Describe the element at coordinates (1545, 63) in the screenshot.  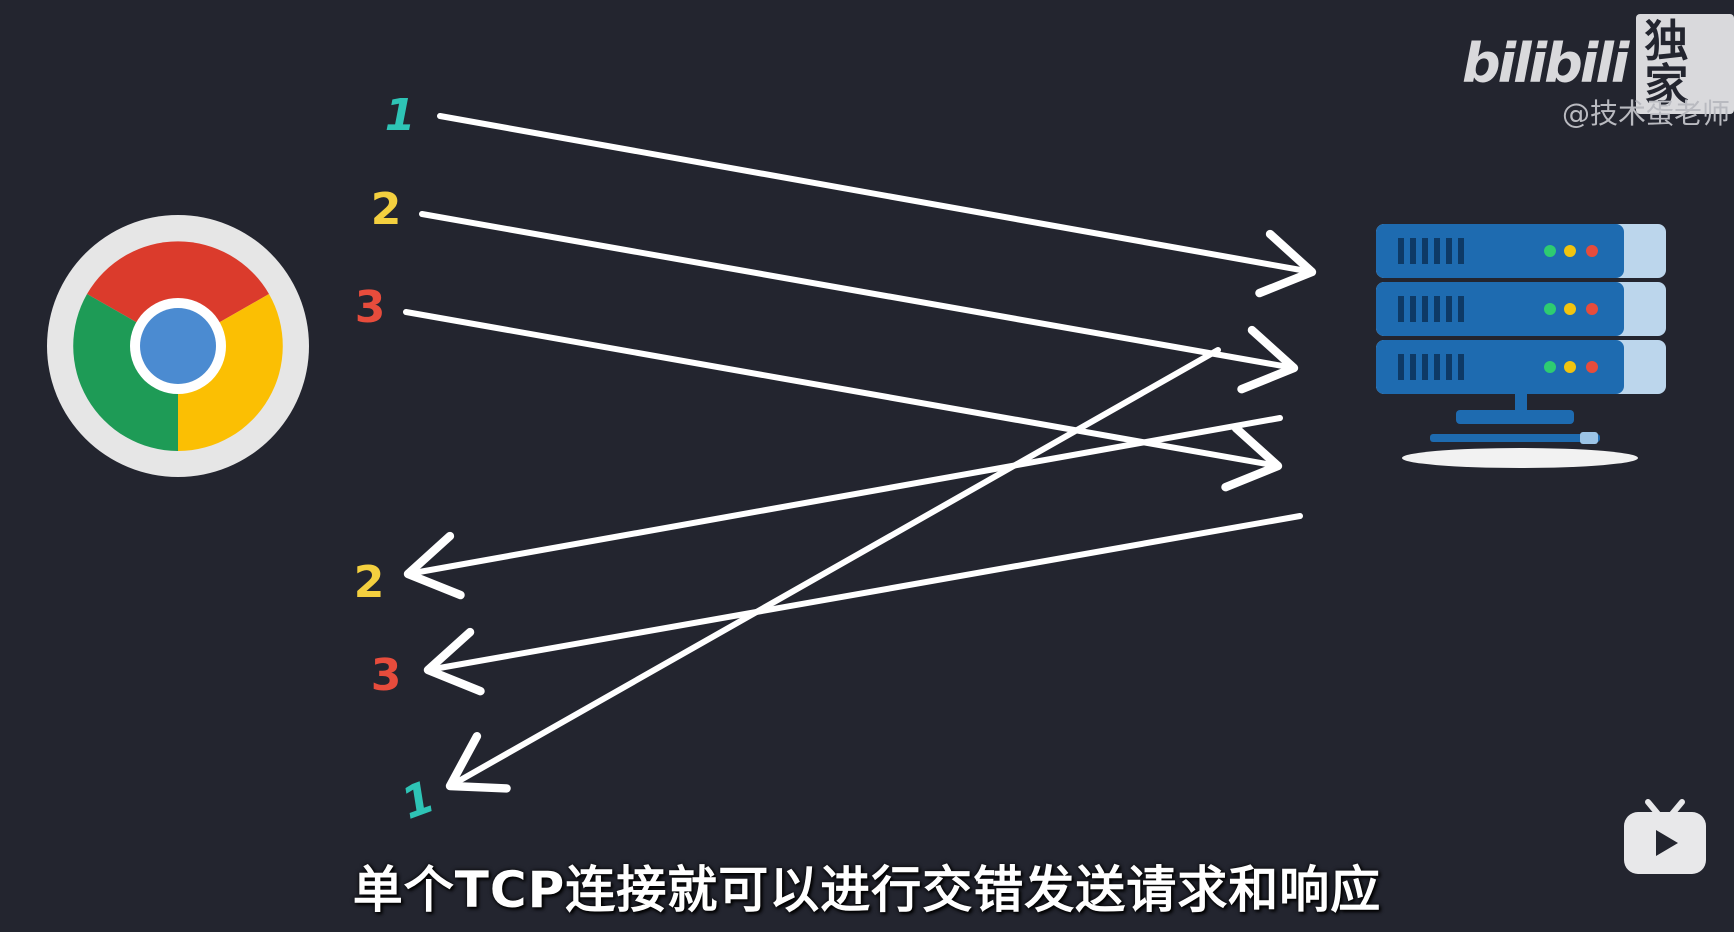
I see `bilibili-wordmark: bilibili` at that location.